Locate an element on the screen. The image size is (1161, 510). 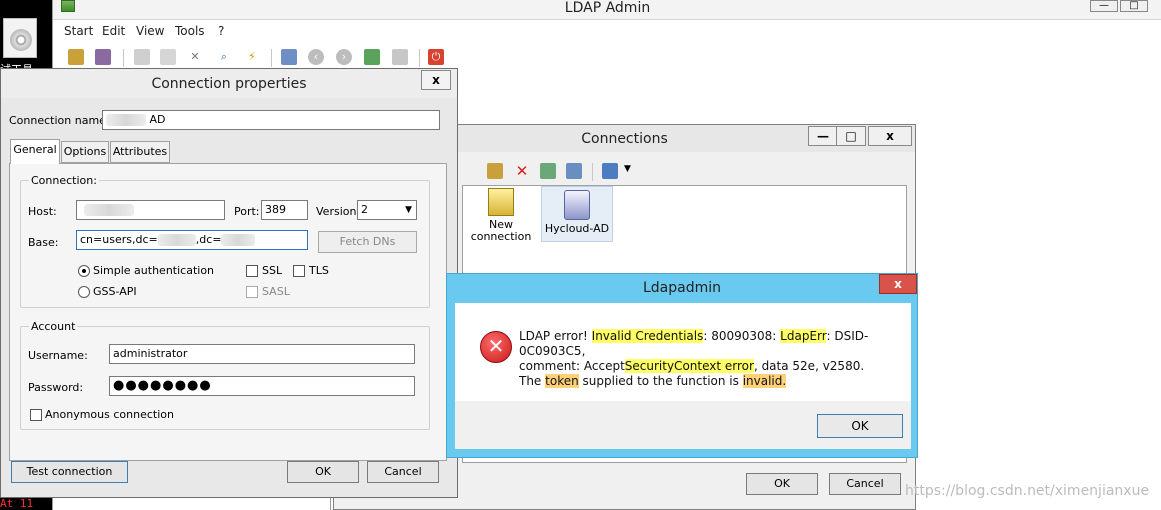
password-label: Password: is located at coordinates (56, 387).